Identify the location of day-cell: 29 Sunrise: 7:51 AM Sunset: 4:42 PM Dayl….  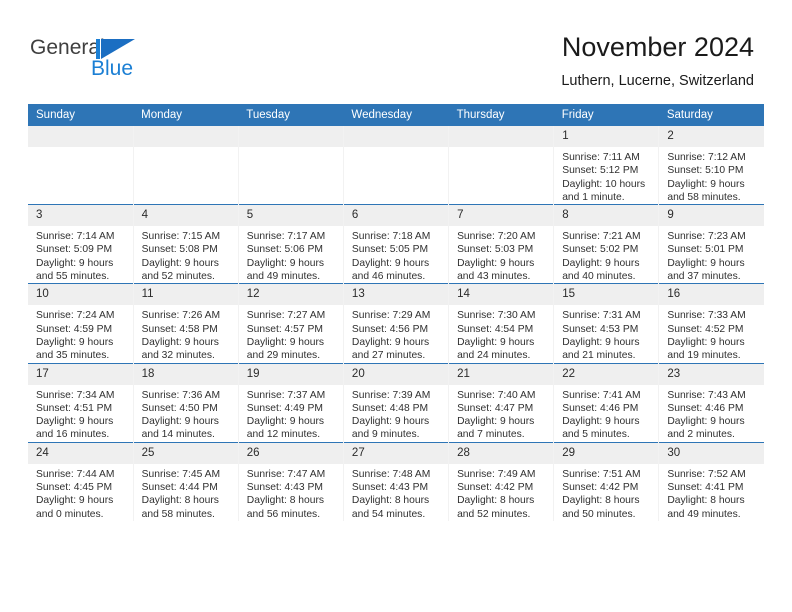
(606, 481).